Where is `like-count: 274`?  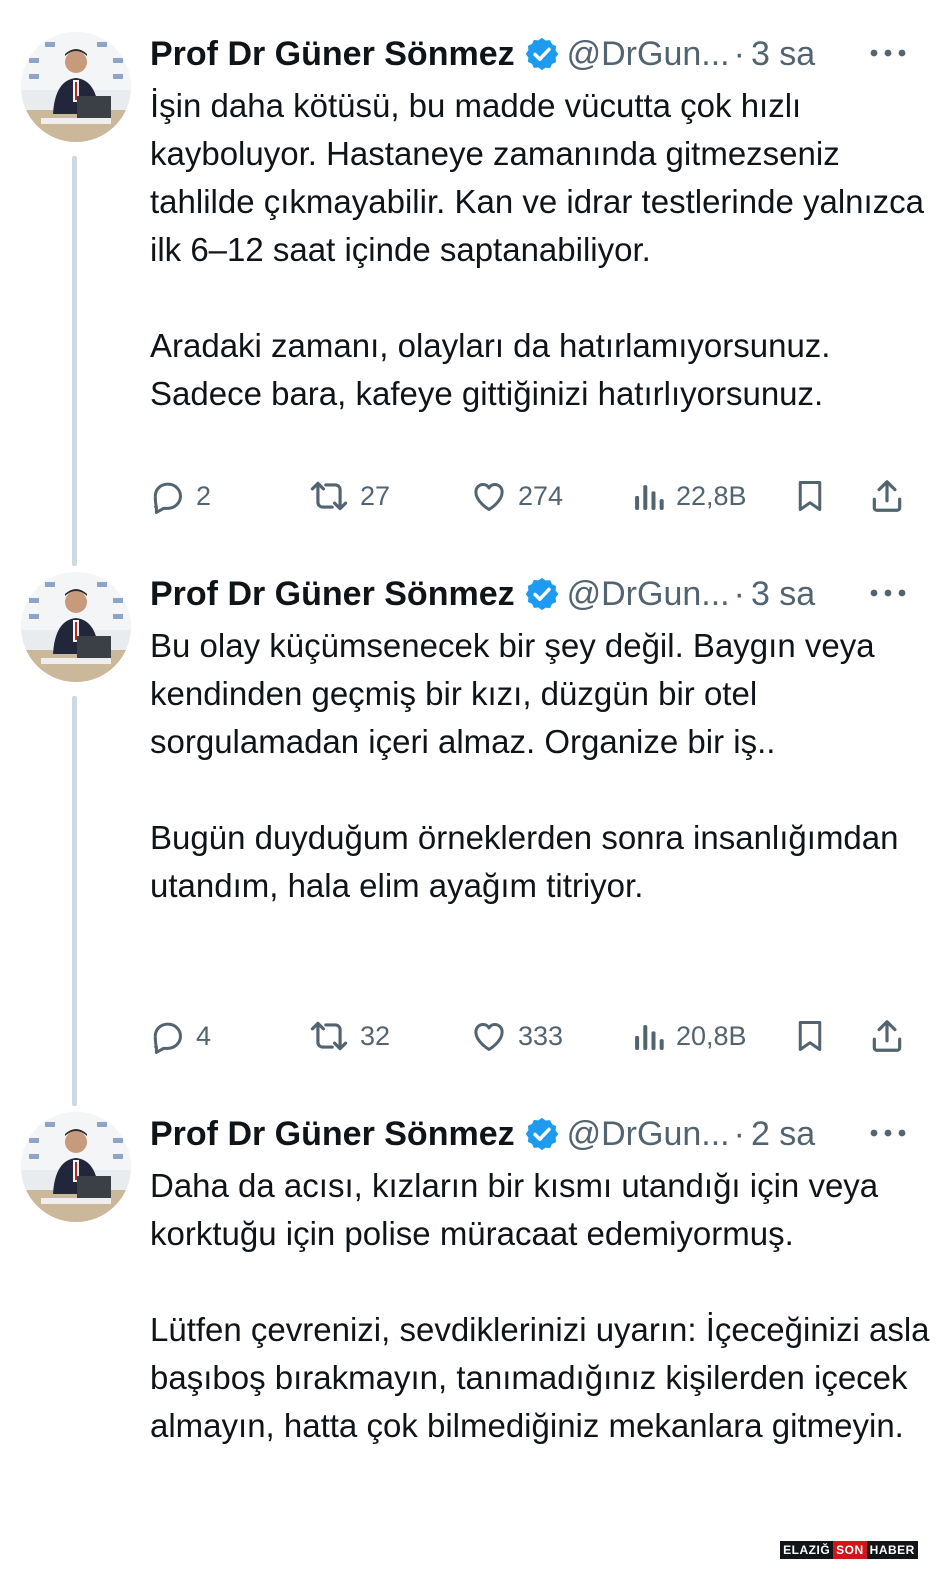
like-count: 274 is located at coordinates (541, 495).